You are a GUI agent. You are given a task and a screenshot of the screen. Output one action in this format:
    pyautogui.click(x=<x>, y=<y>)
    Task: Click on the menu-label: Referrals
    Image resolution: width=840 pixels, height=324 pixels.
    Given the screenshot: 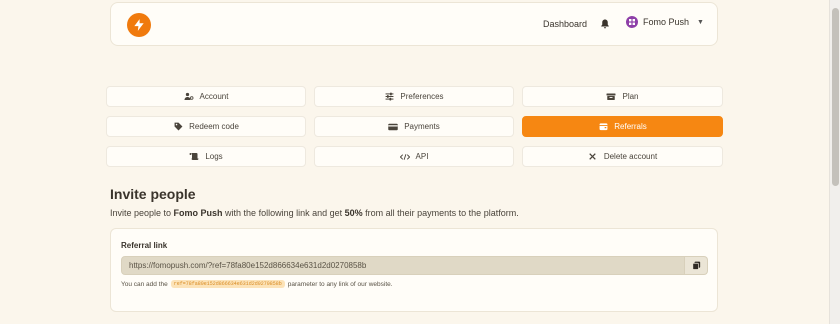 What is the action you would take?
    pyautogui.click(x=630, y=126)
    